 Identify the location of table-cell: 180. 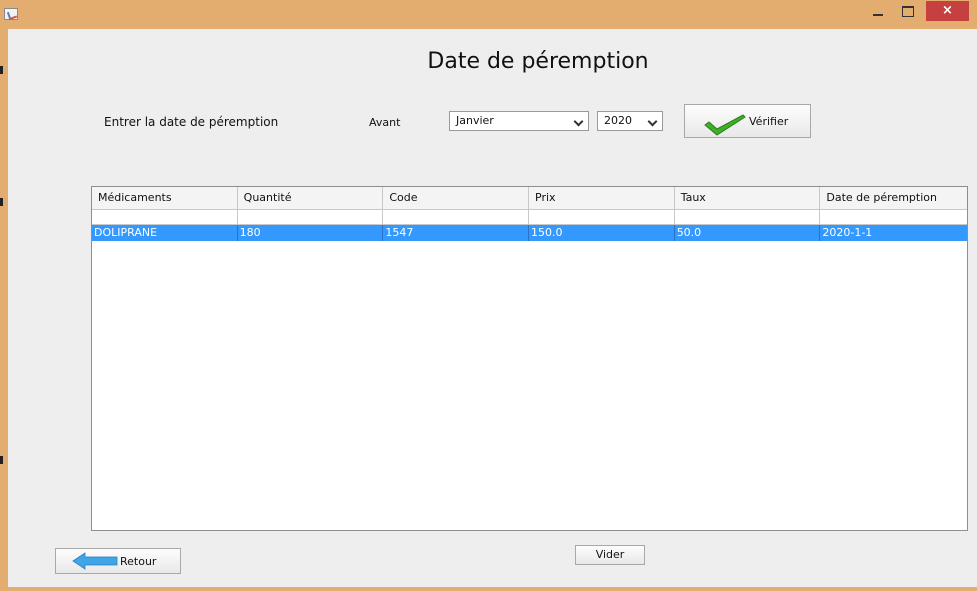
(311, 233).